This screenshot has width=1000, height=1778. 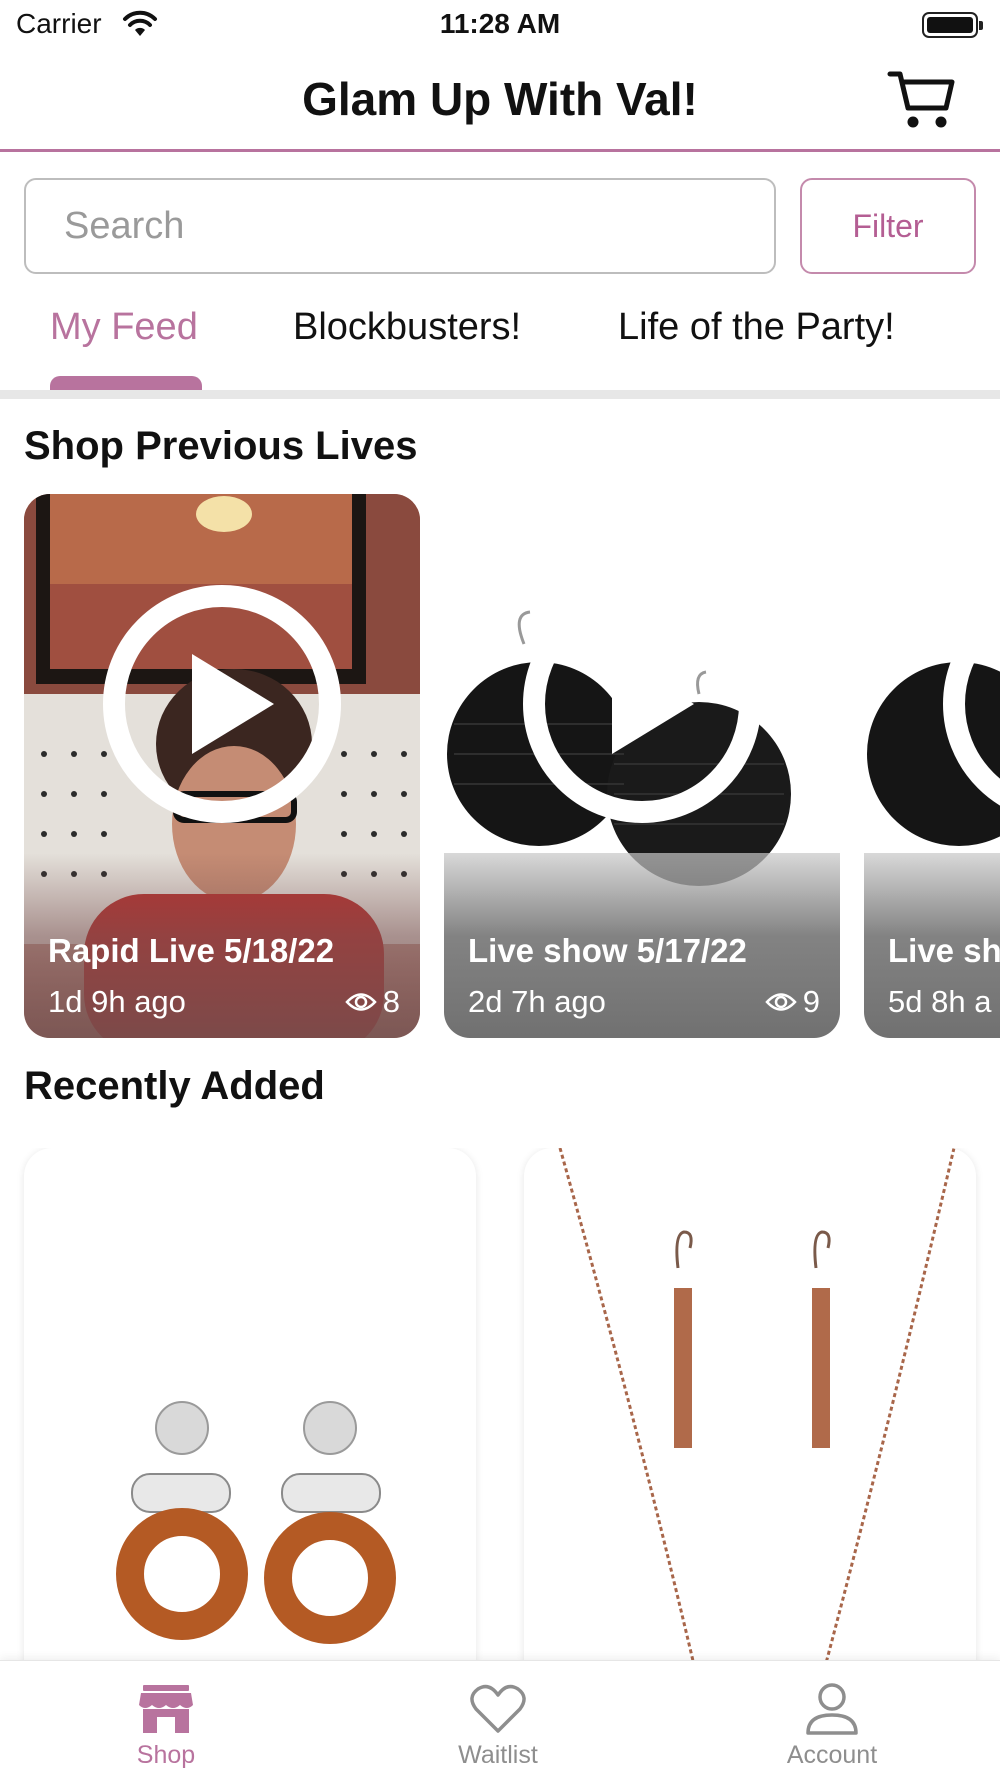 What do you see at coordinates (944, 950) in the screenshot?
I see `live-title: Live sho` at bounding box center [944, 950].